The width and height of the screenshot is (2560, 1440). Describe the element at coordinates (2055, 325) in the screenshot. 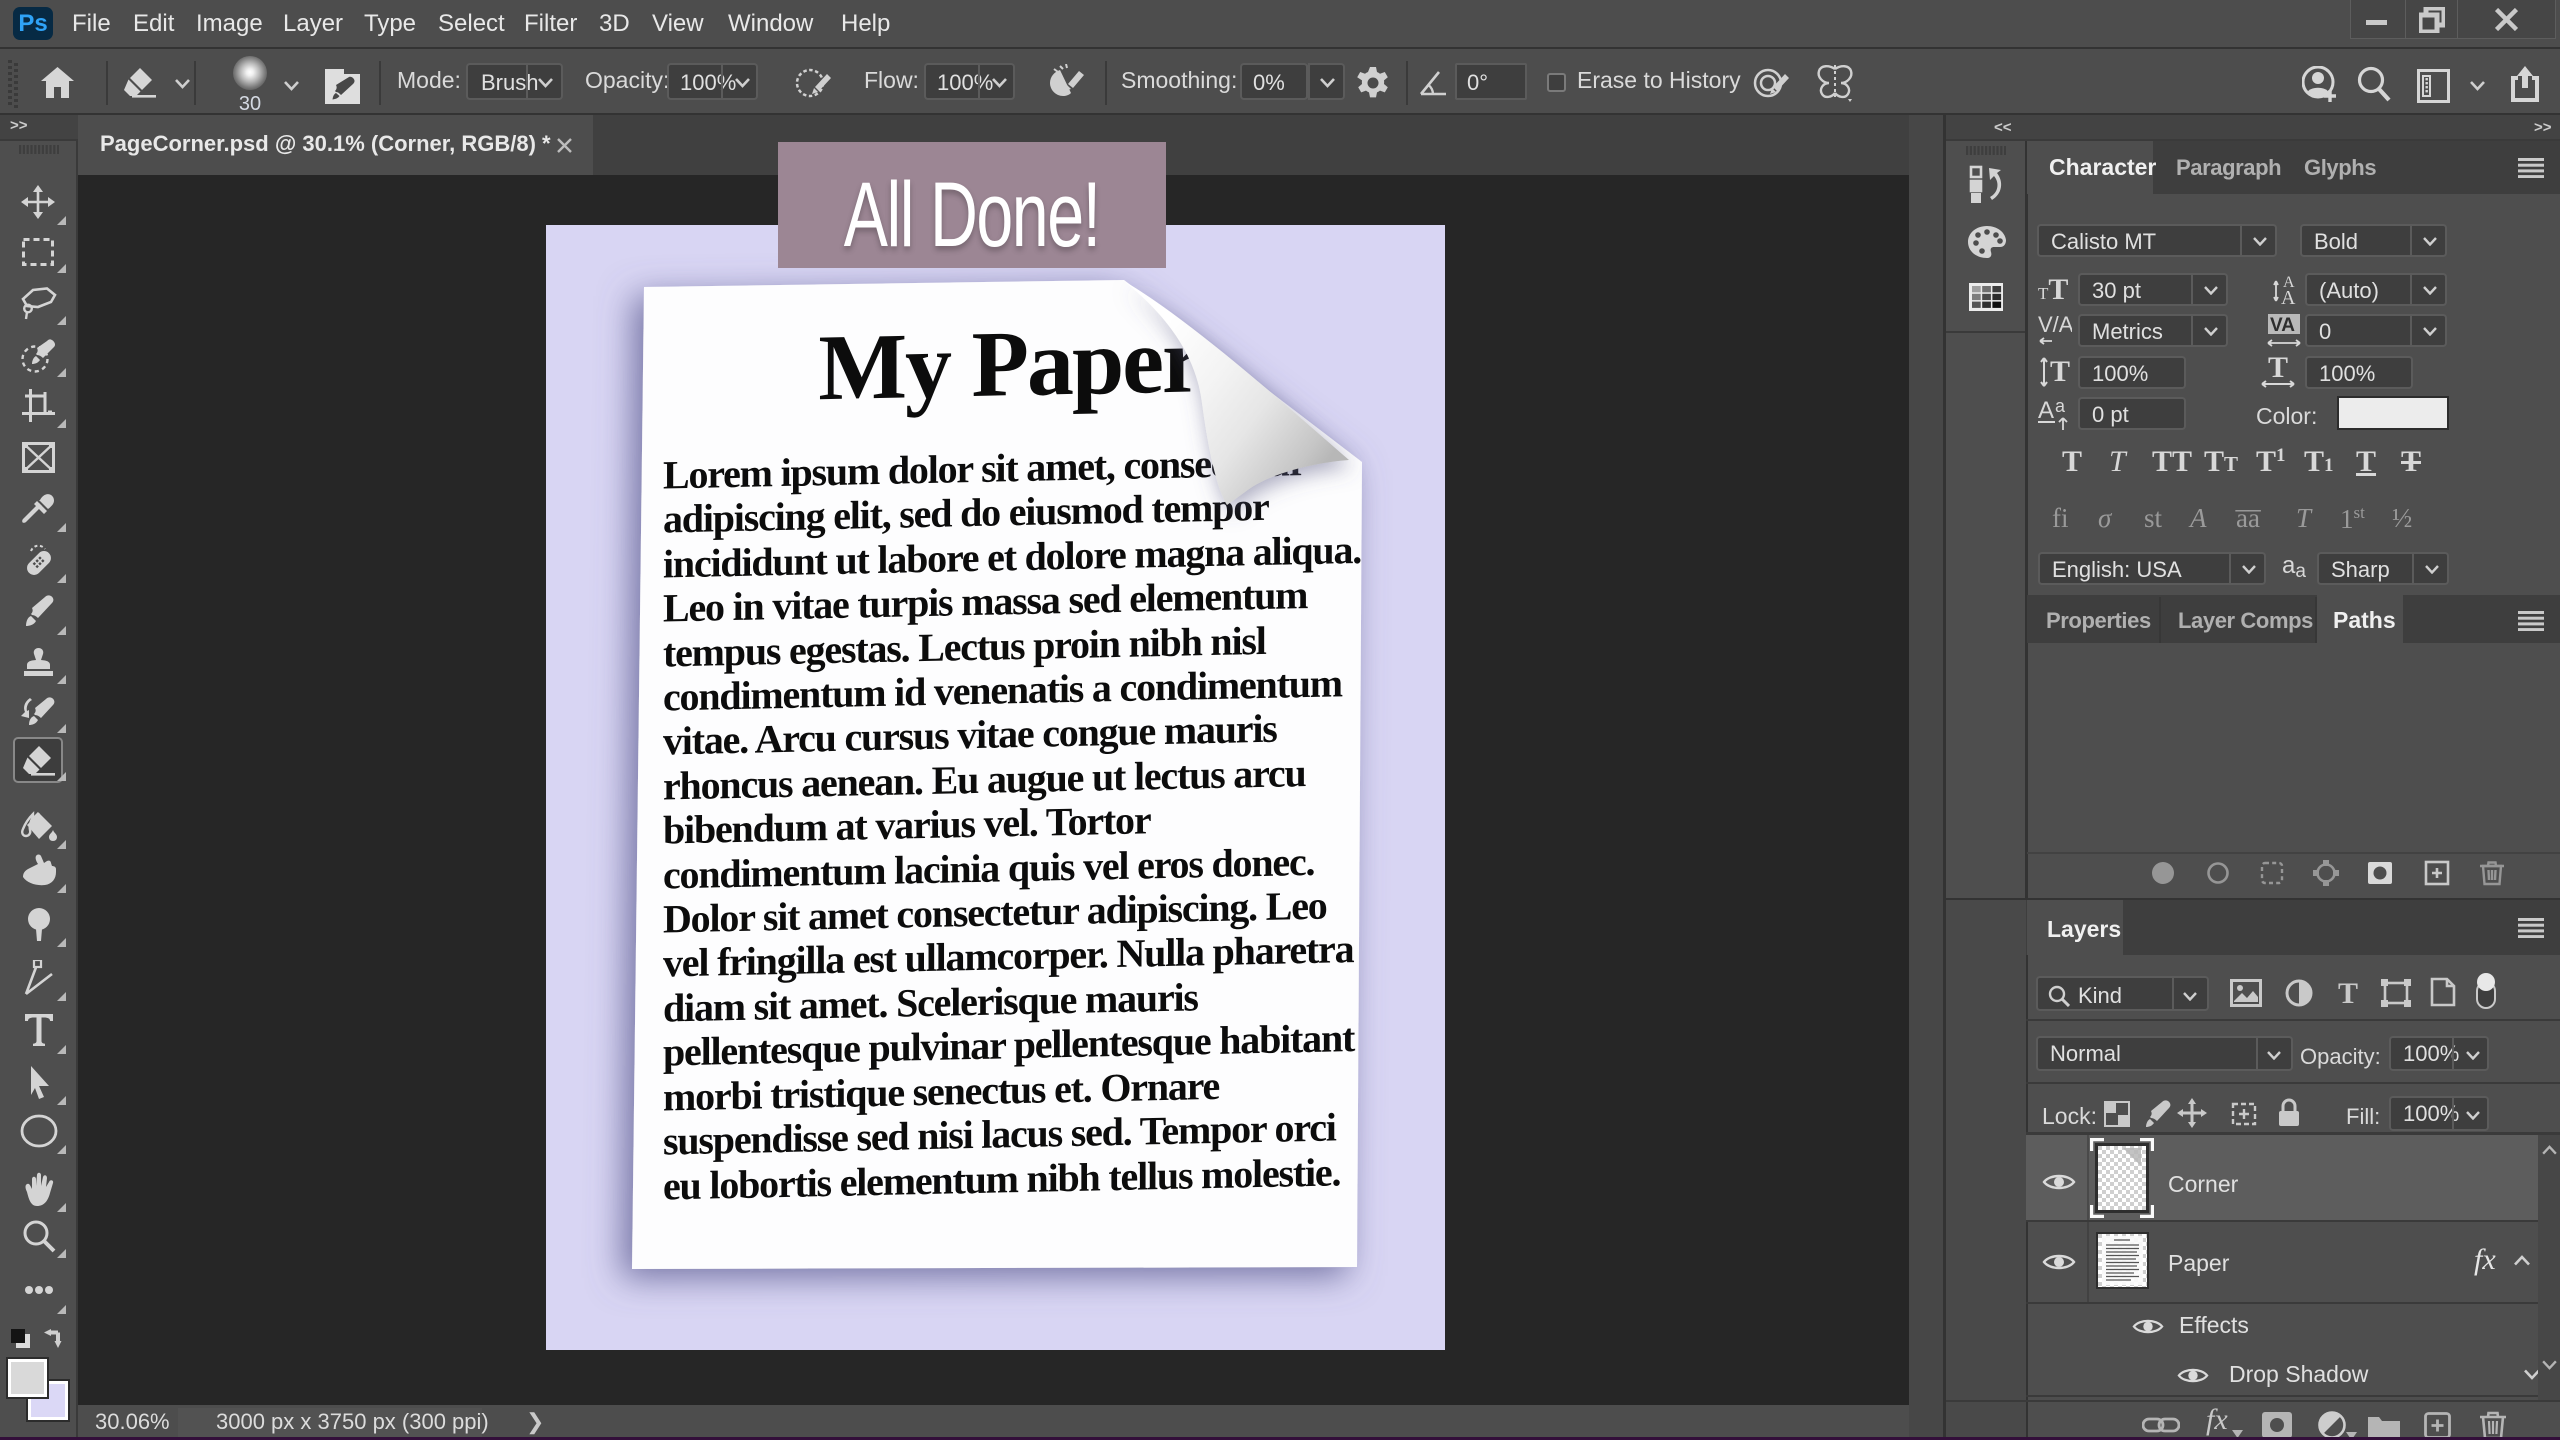

I see `svg-text: V/A` at that location.